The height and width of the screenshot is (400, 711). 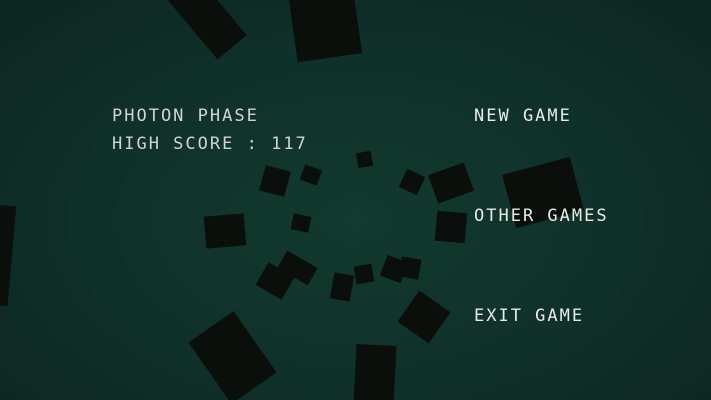 What do you see at coordinates (289, 144) in the screenshot?
I see `high-score-value: 117` at bounding box center [289, 144].